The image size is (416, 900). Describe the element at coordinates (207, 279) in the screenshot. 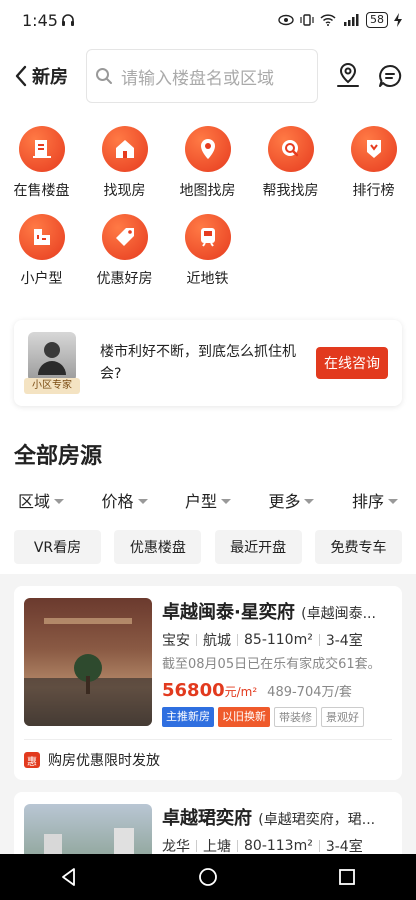

I see `category-label: 近地铁` at that location.